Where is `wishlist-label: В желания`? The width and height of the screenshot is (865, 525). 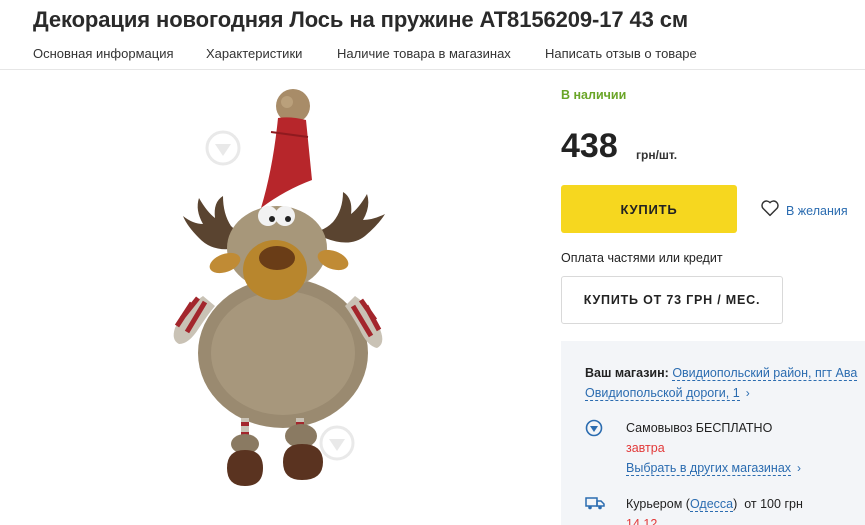
wishlist-label: В желания is located at coordinates (817, 210).